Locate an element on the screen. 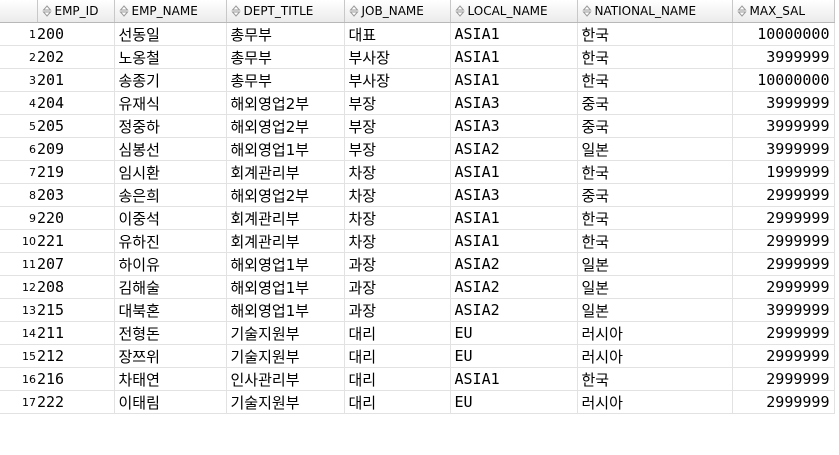 This screenshot has width=839, height=455. emp-id-cell: 220 is located at coordinates (76, 218).